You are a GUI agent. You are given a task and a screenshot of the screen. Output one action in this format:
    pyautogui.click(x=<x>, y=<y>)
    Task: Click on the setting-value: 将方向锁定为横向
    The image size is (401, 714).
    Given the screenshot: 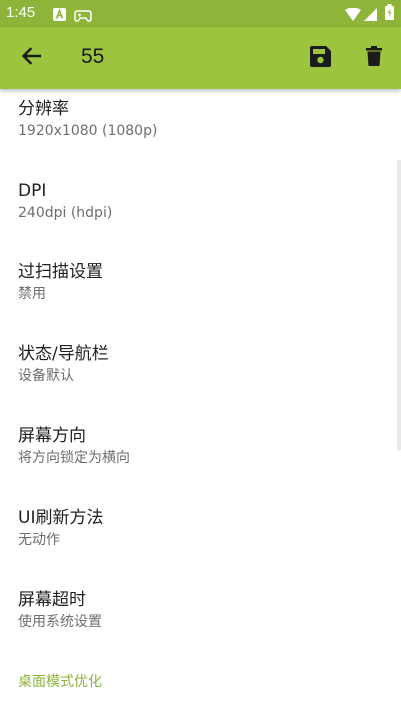 What is the action you would take?
    pyautogui.click(x=74, y=458)
    